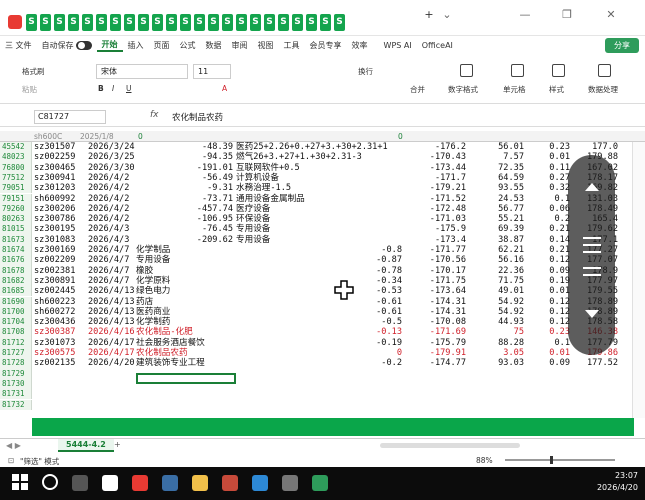 The width and height of the screenshot is (645, 500). What do you see at coordinates (101, 88) in the screenshot?
I see `bold-button: B` at bounding box center [101, 88].